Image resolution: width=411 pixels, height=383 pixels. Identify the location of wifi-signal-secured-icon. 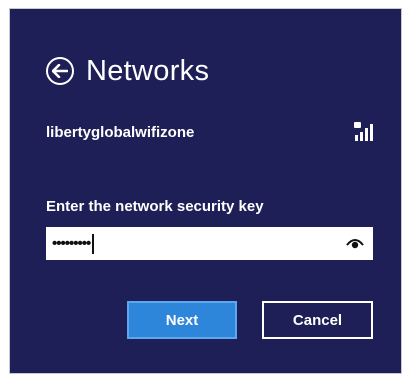
(363, 131).